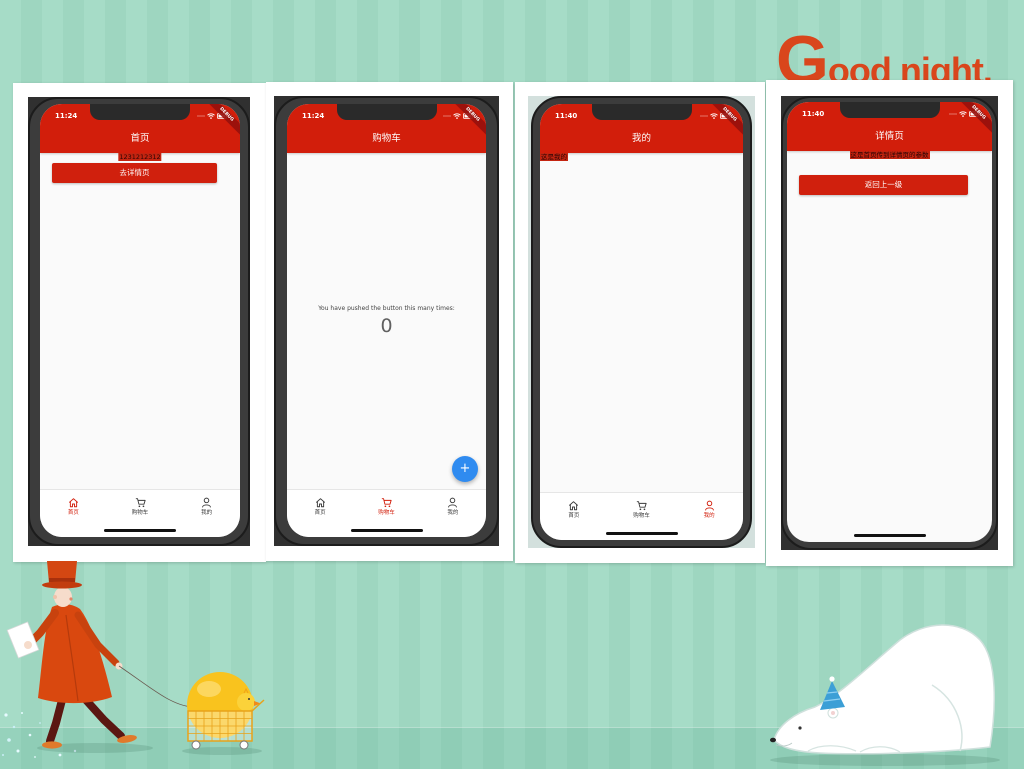 Image resolution: width=1024 pixels, height=769 pixels. I want to click on mine-page-phone: 11:40 我的 DEBUG 这是我的 首页 购物车 我的, so click(641, 322).